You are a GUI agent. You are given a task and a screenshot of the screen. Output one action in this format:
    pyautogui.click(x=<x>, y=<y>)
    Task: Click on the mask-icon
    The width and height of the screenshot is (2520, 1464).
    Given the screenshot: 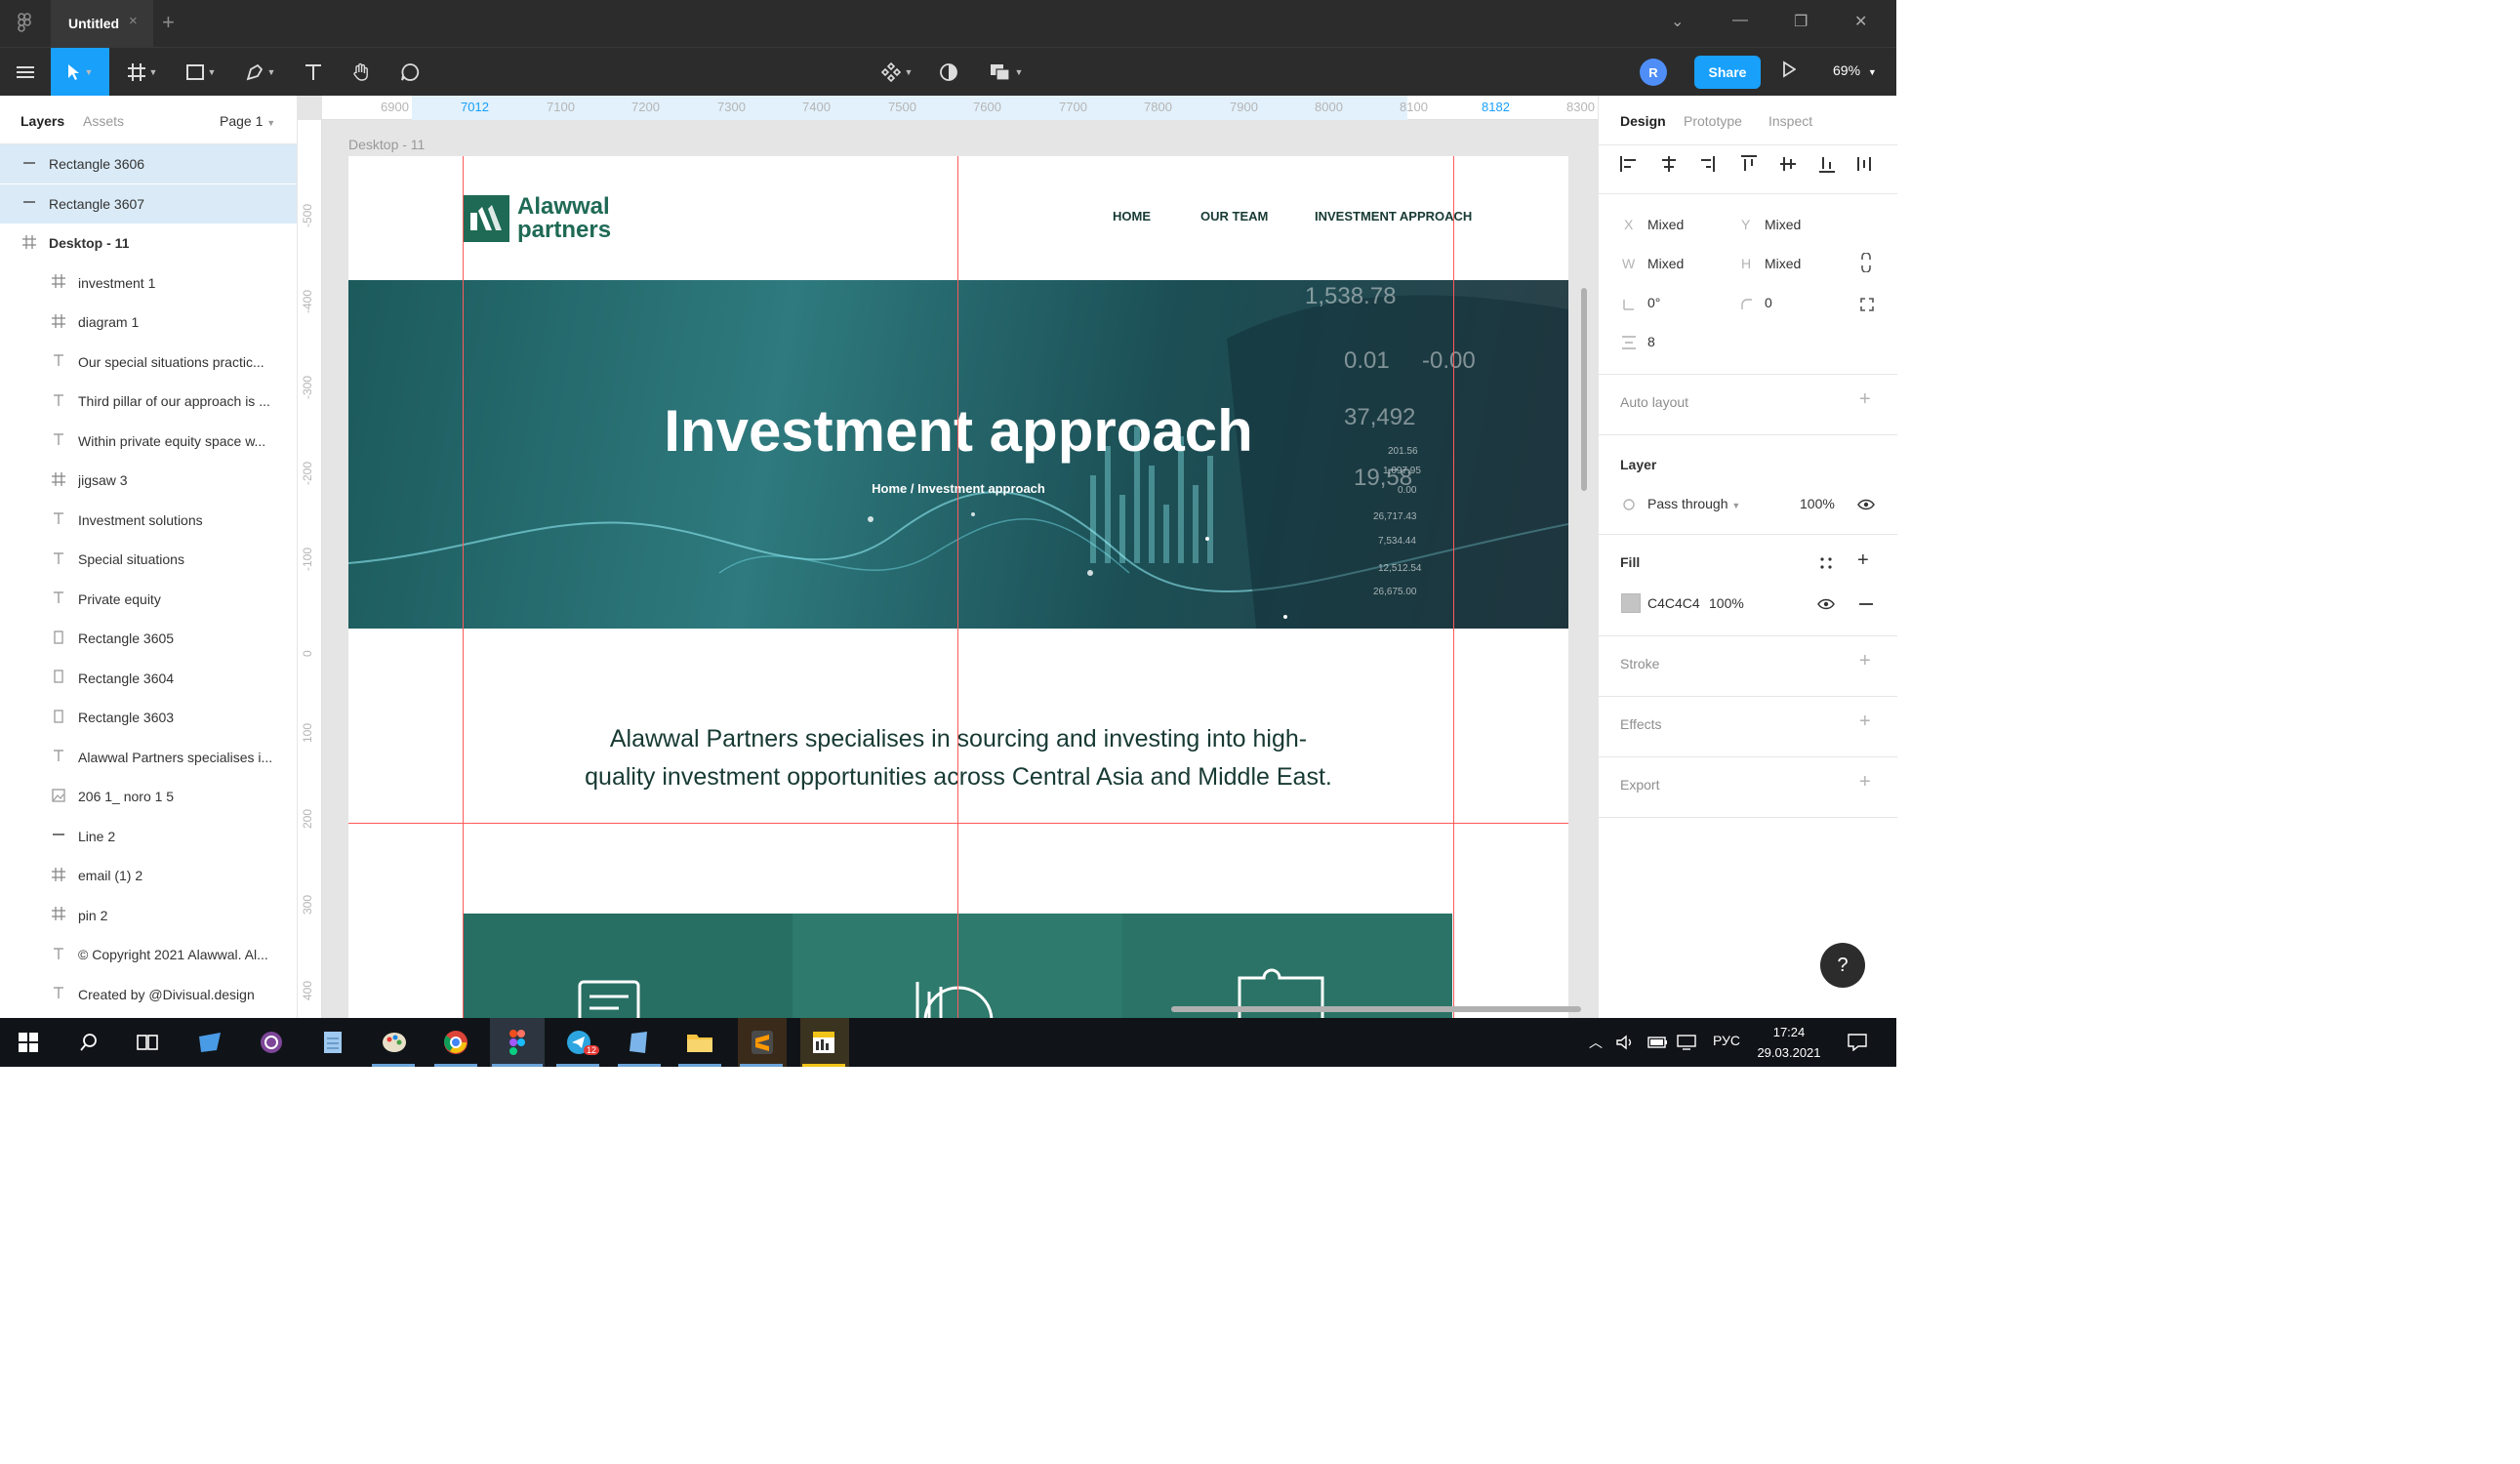 What is the action you would take?
    pyautogui.click(x=948, y=72)
    